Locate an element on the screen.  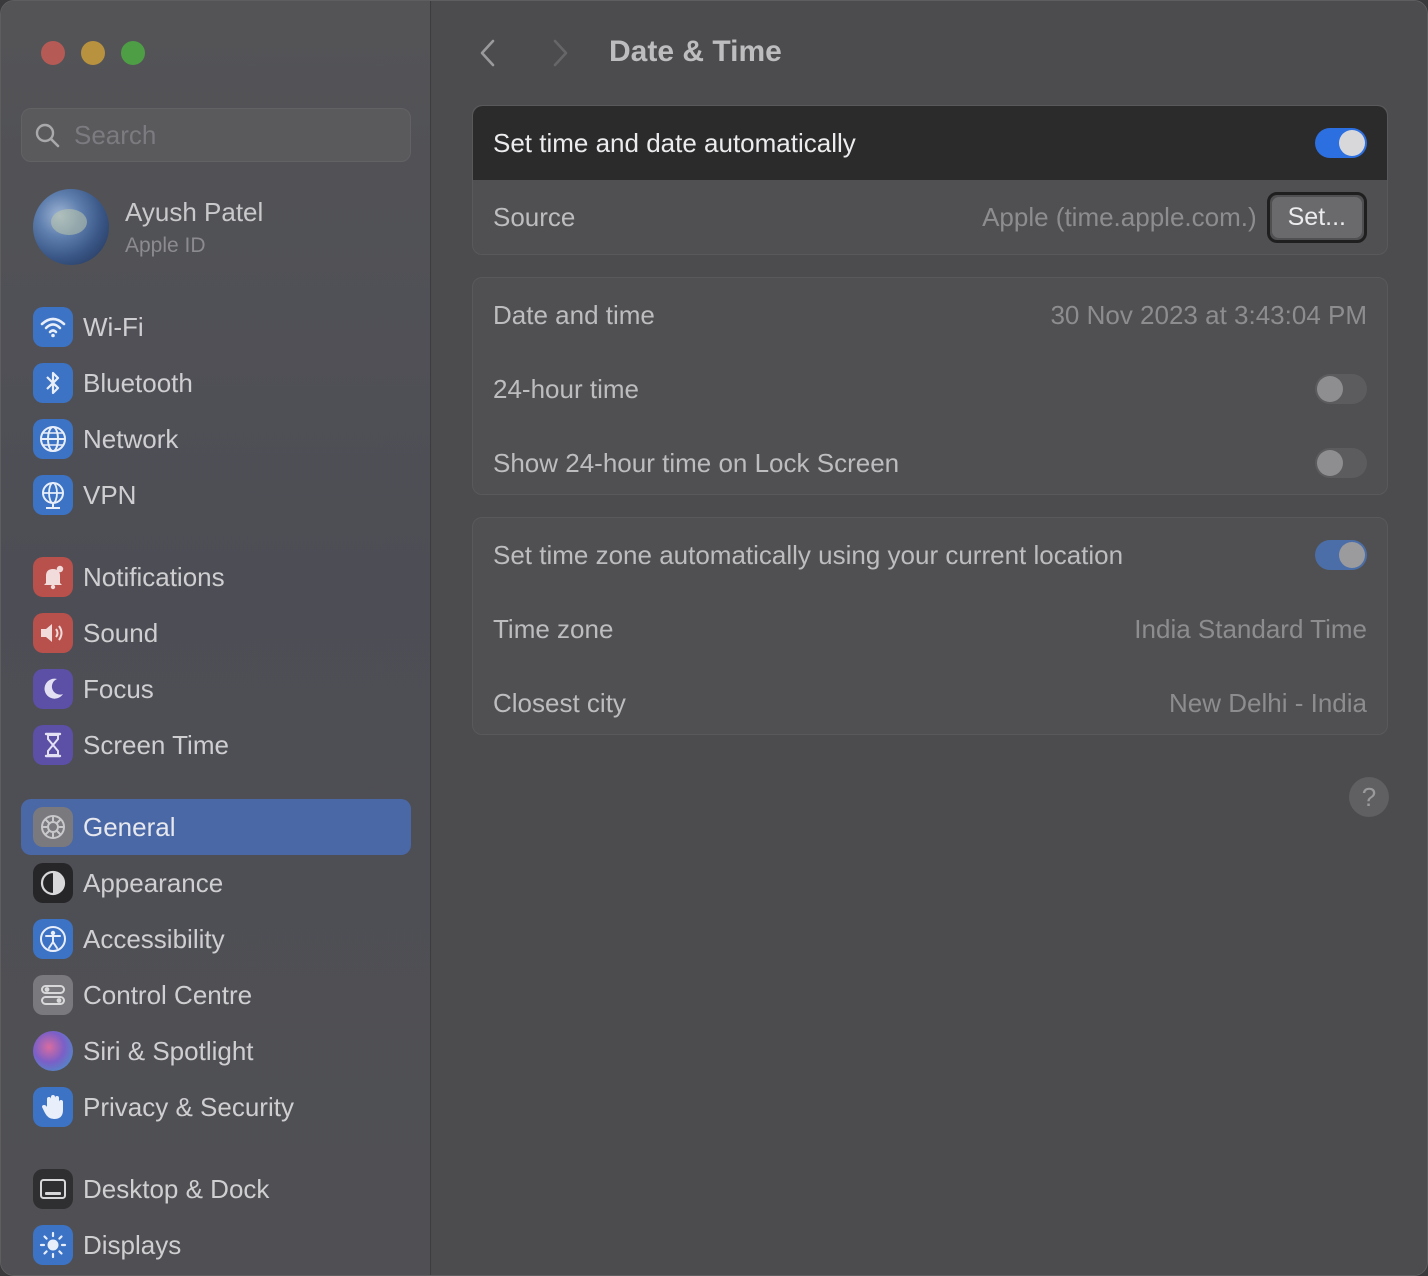
lock-hour24-label: Show 24-hour time on Lock Screen is located at coordinates (696, 462).